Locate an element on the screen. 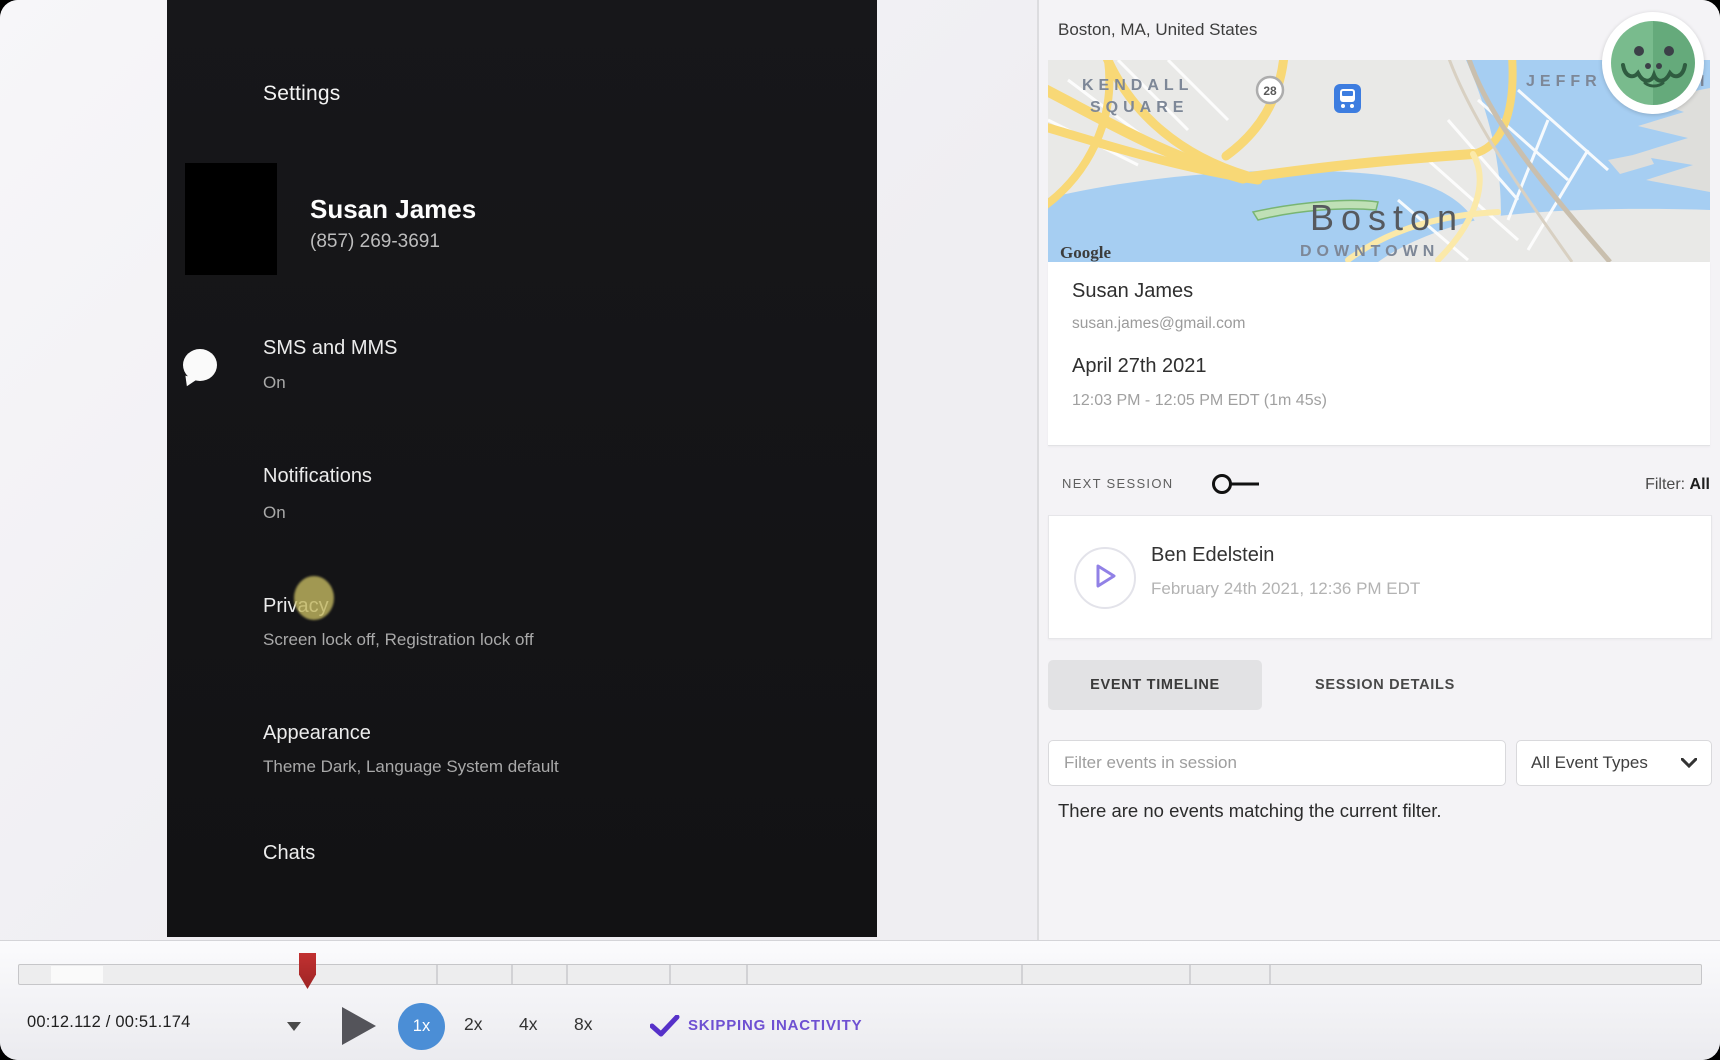 The height and width of the screenshot is (1060, 1720). event-type-dropdown: All Event Types is located at coordinates (1614, 763).